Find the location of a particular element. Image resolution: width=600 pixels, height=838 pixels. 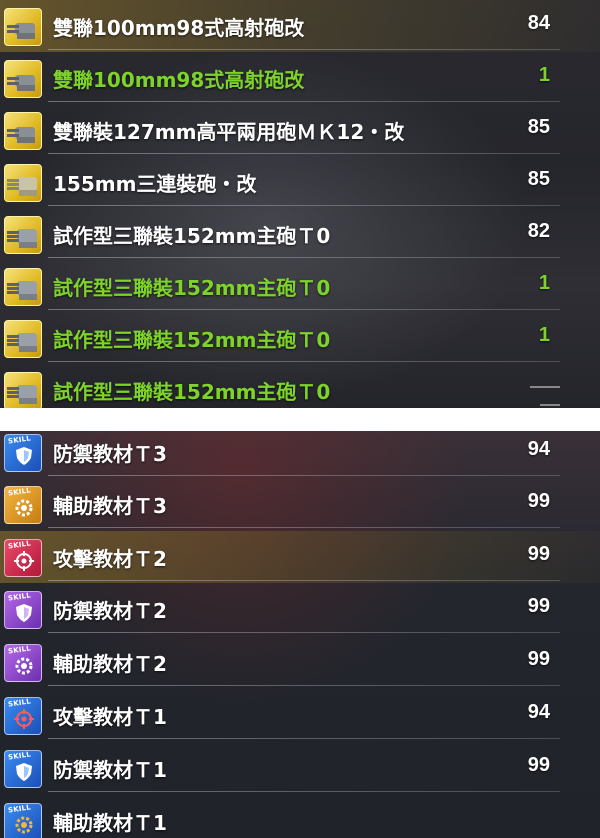

equipment-name: 雙聯裝127mm高平兩用砲ＭＫ12・改 is located at coordinates (229, 132).